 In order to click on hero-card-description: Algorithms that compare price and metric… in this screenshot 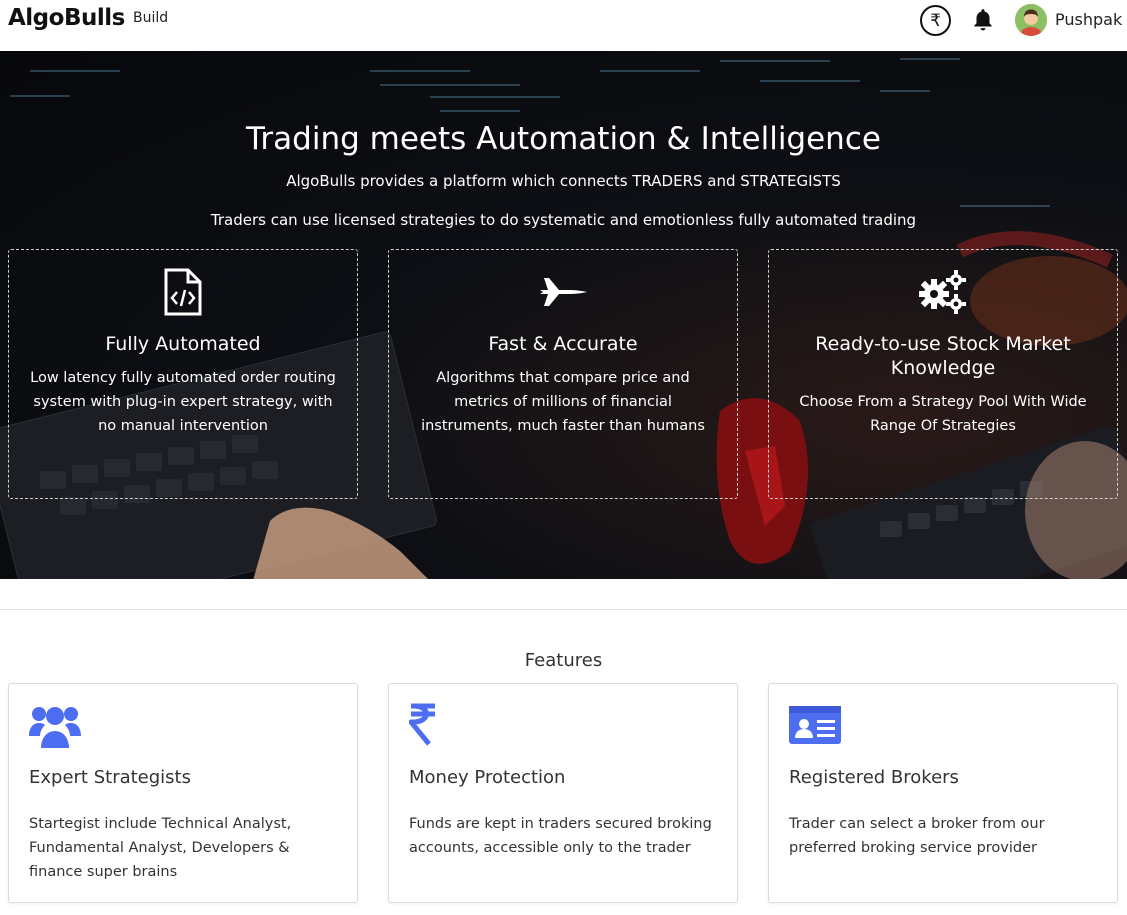, I will do `click(563, 402)`.